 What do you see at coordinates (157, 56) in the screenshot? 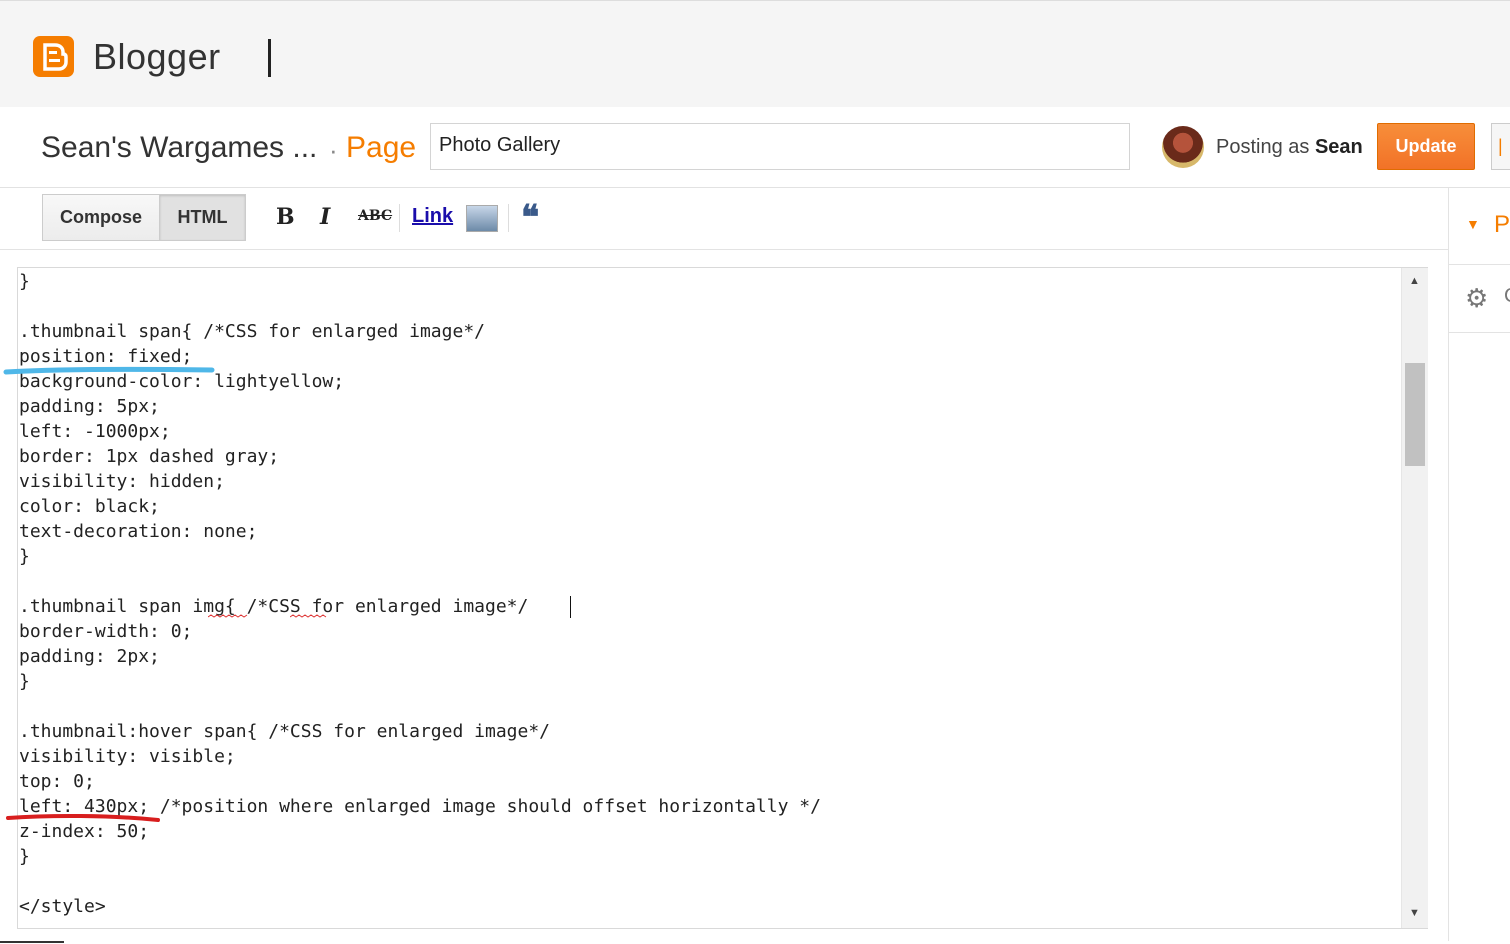
I see `brand-name: Blogger` at bounding box center [157, 56].